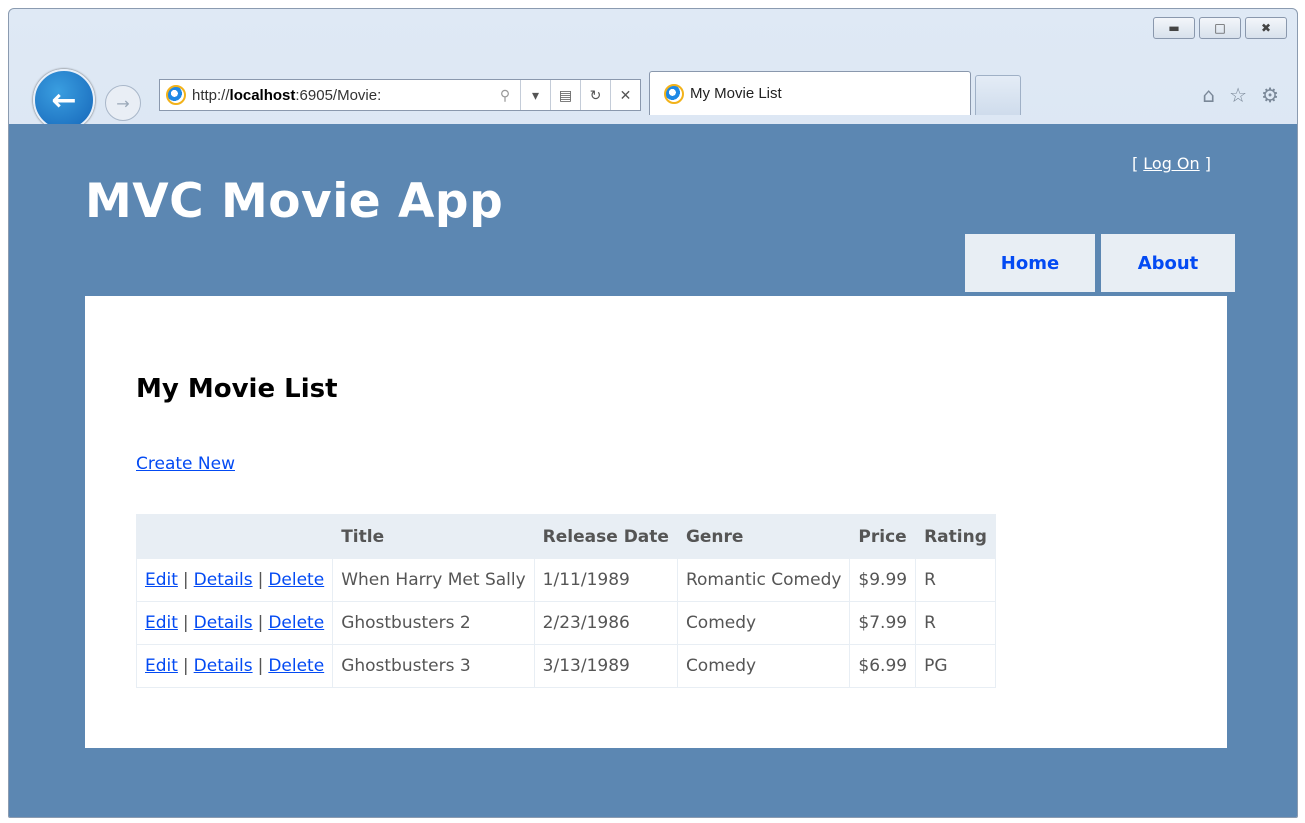 The width and height of the screenshot is (1305, 823). I want to click on ie-tab-icon, so click(674, 93).